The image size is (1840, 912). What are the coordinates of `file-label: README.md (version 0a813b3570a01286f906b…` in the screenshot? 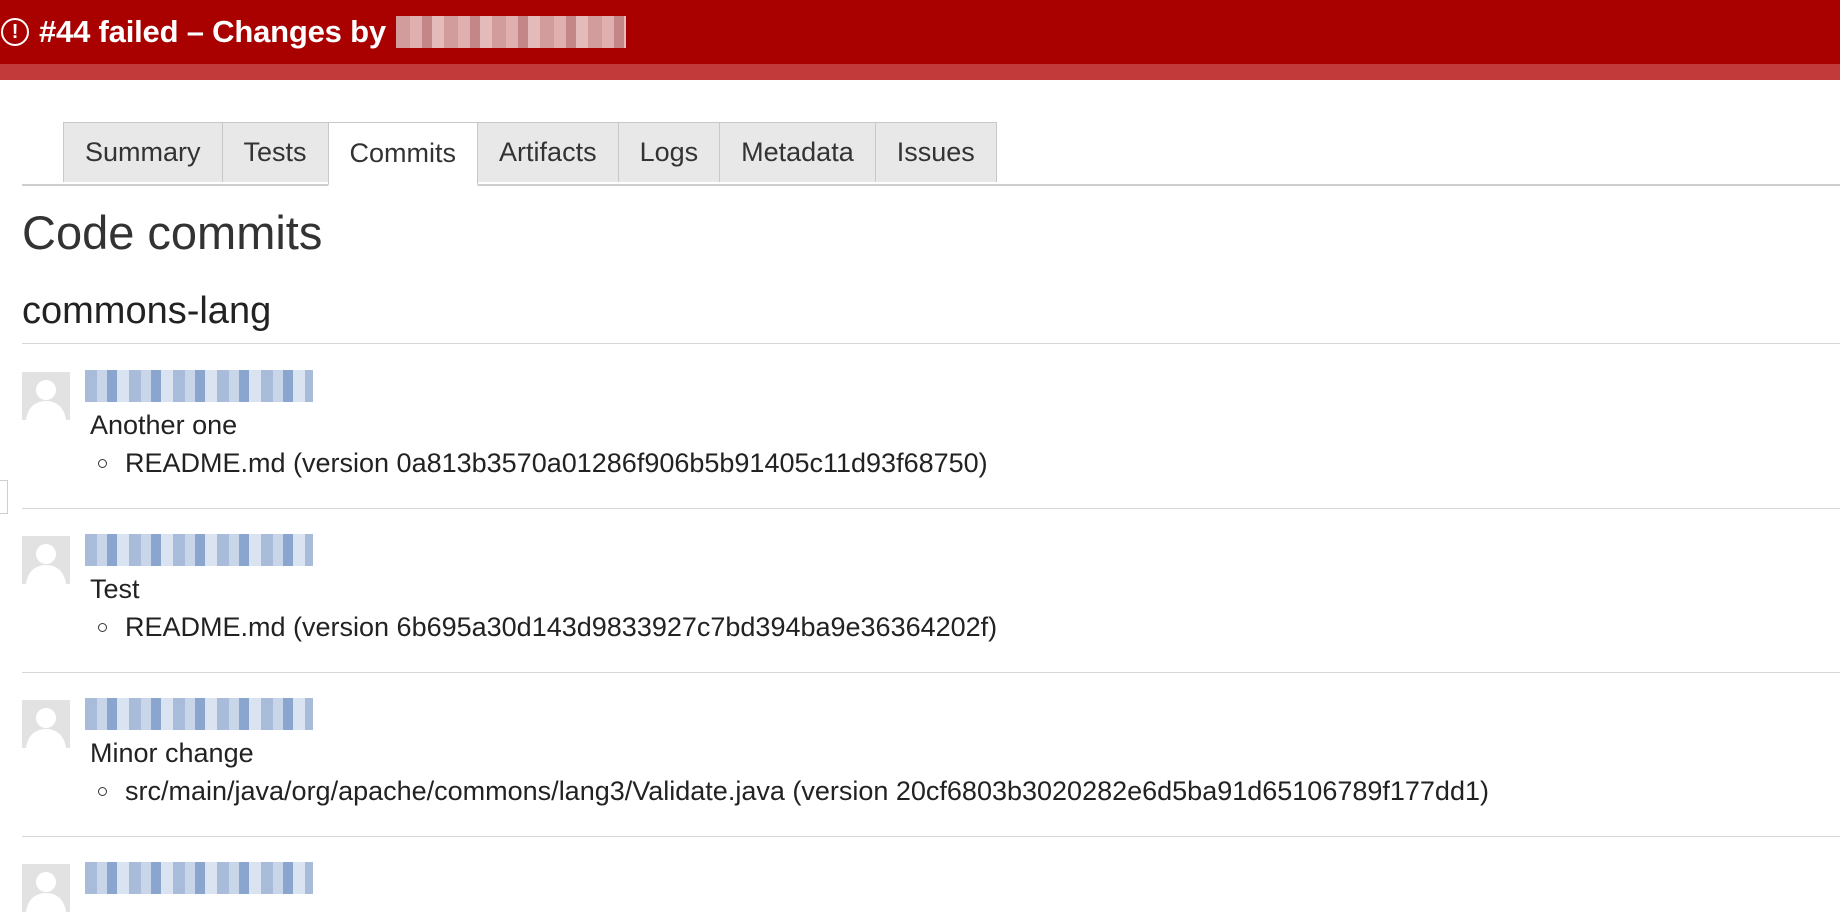 It's located at (556, 463).